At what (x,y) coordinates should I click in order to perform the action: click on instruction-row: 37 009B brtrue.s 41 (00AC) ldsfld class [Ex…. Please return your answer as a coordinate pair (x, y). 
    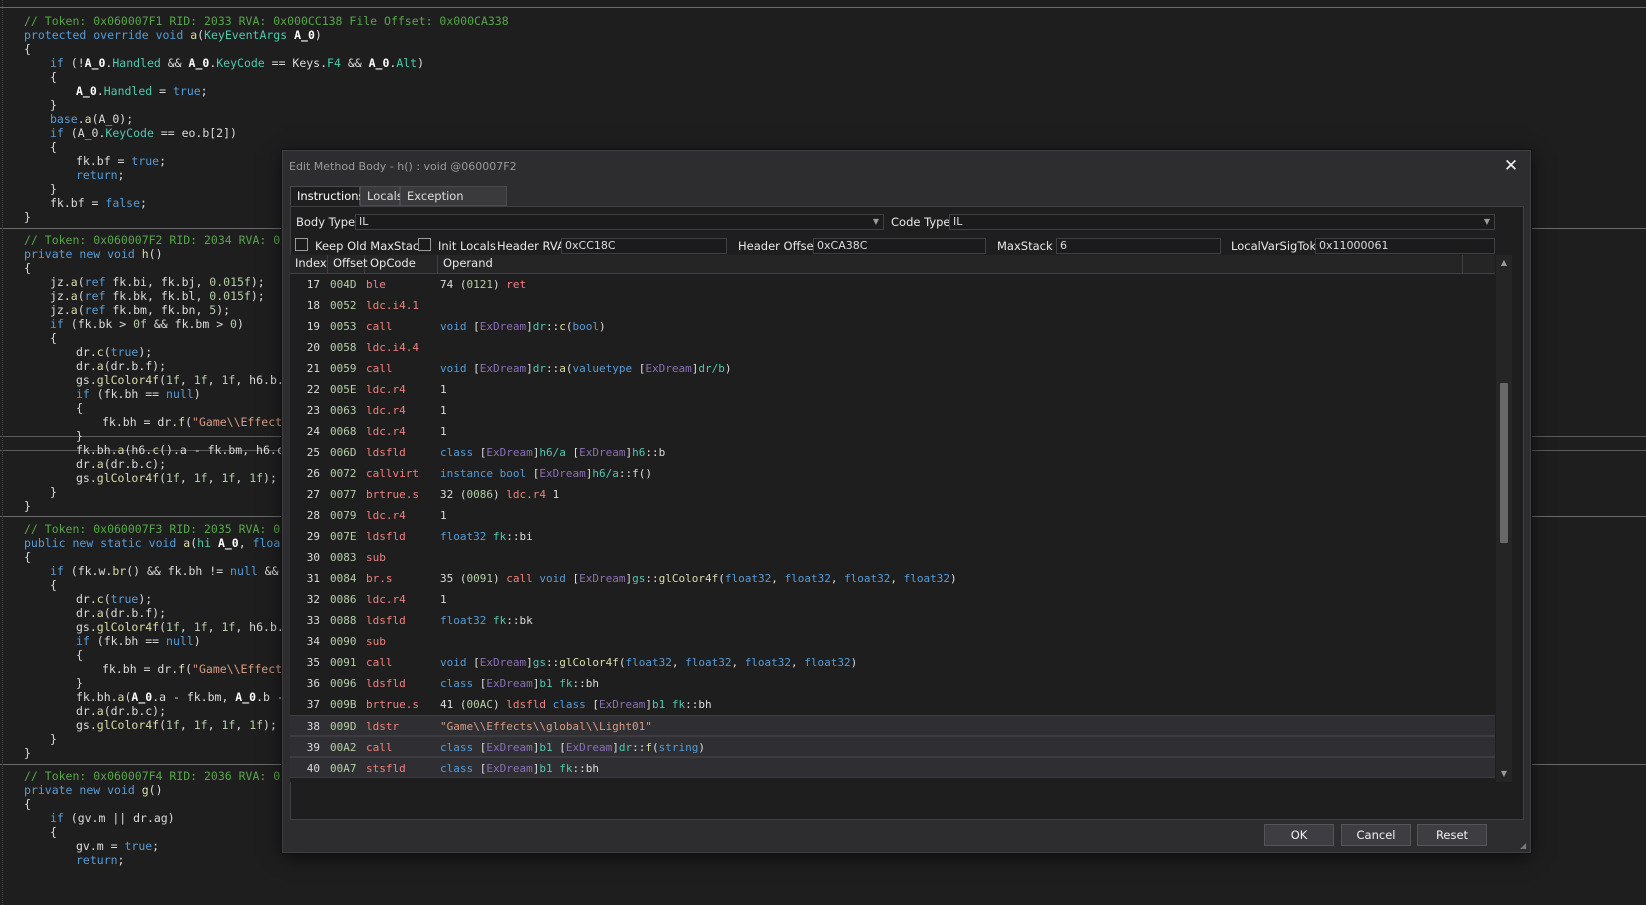
    Looking at the image, I should click on (892, 704).